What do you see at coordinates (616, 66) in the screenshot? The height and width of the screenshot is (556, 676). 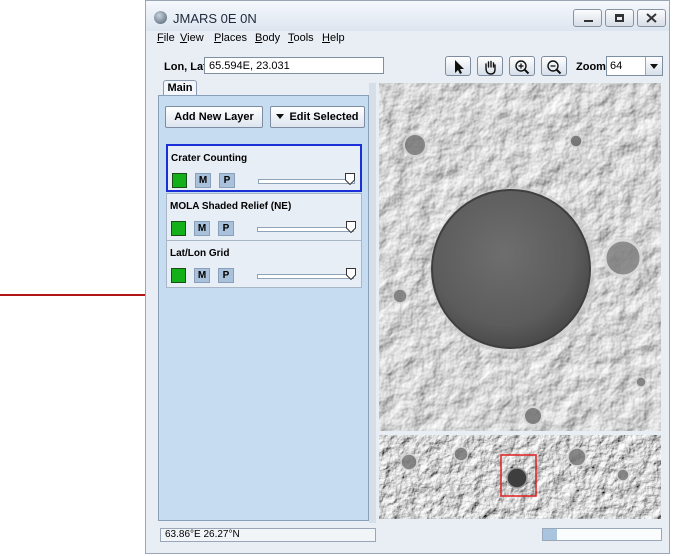 I see `zoom-value: 64` at bounding box center [616, 66].